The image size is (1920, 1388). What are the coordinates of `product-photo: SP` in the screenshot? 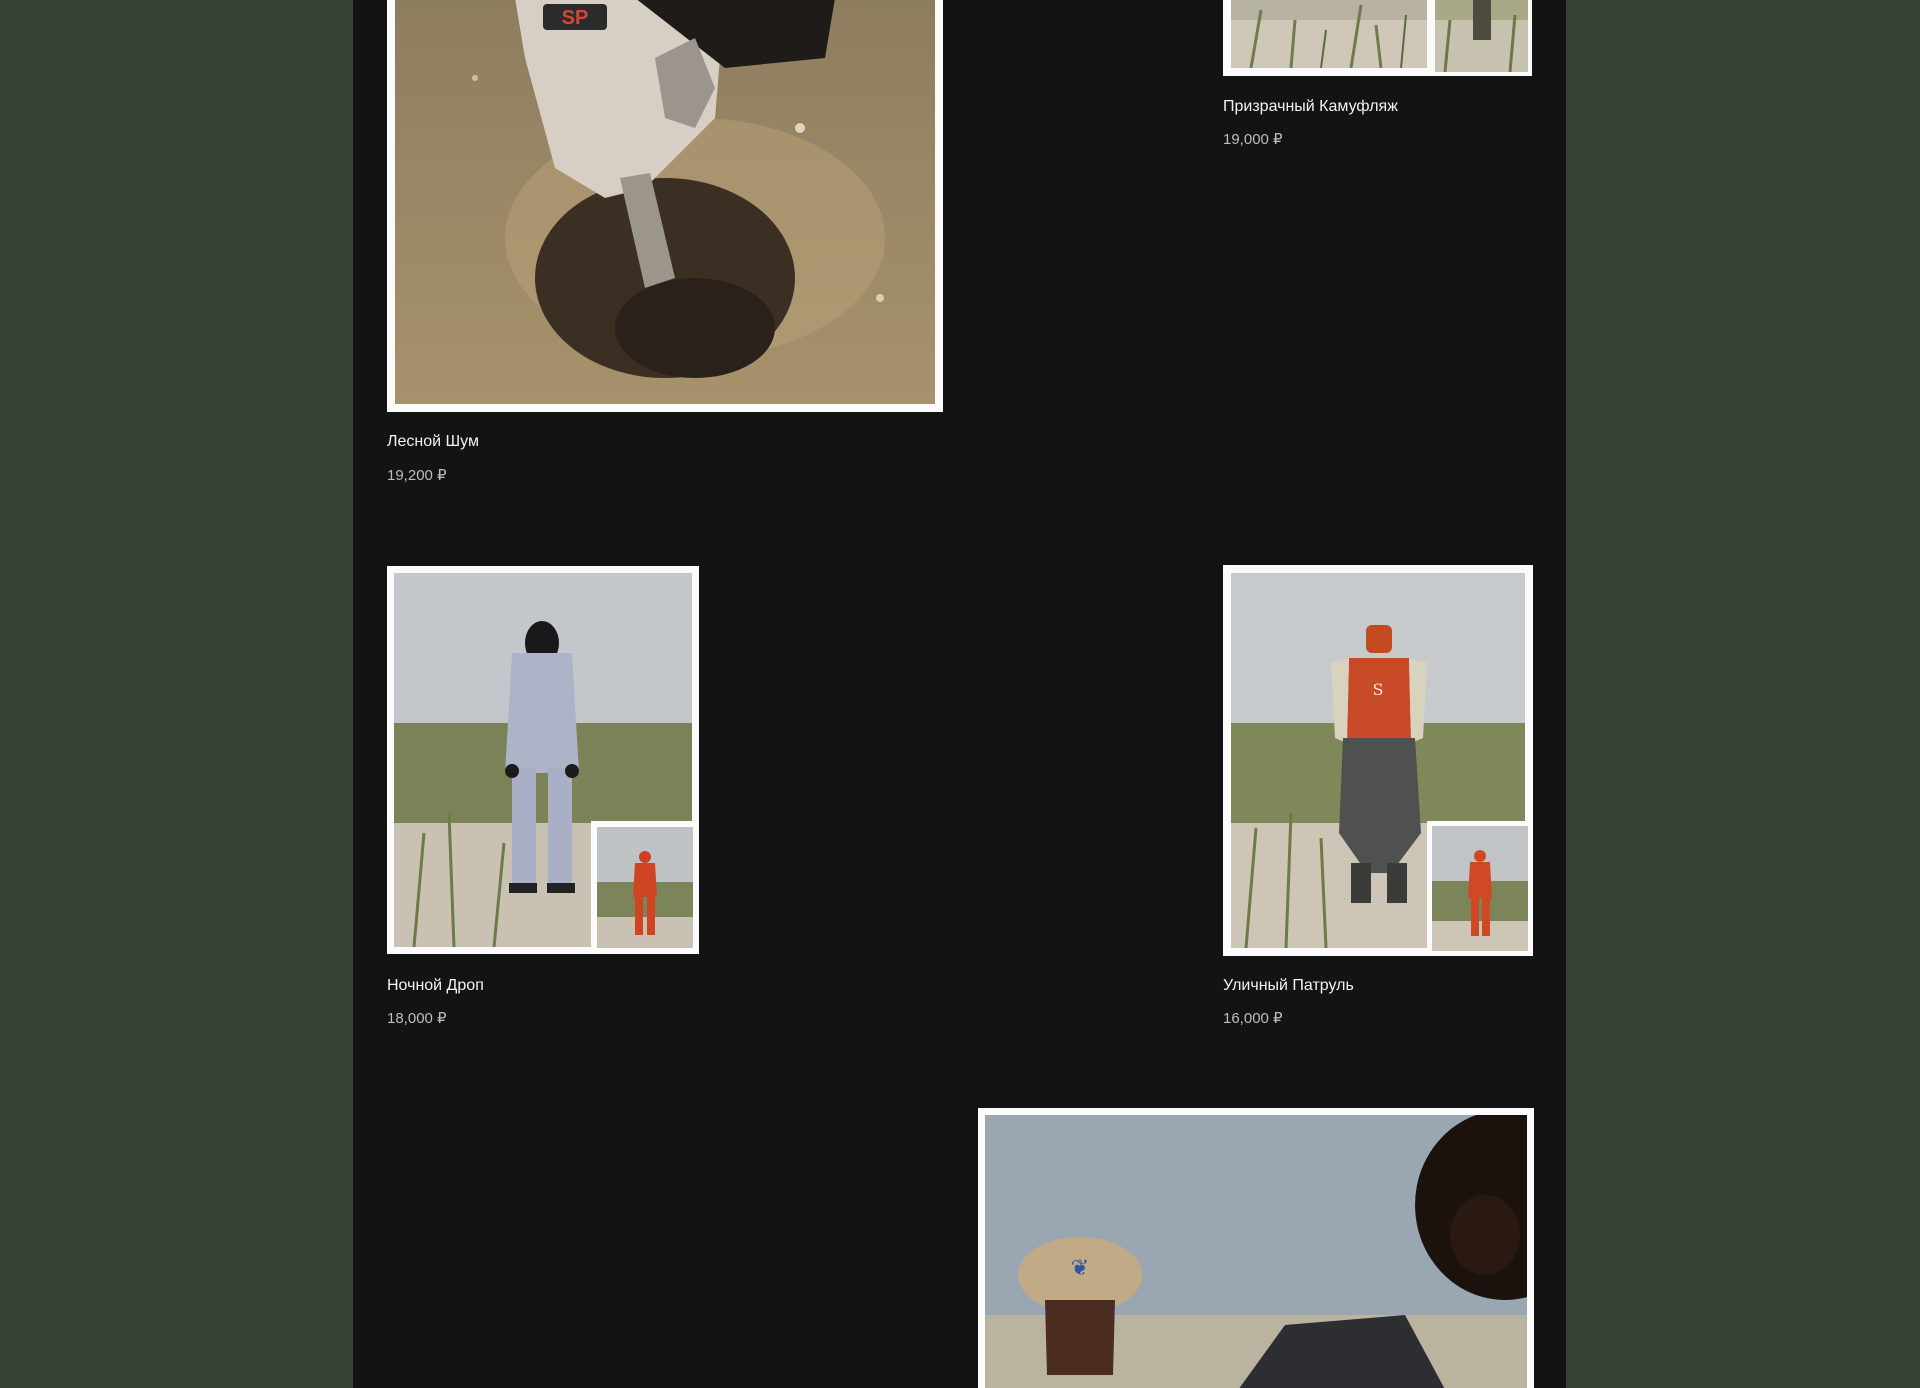 It's located at (665, 202).